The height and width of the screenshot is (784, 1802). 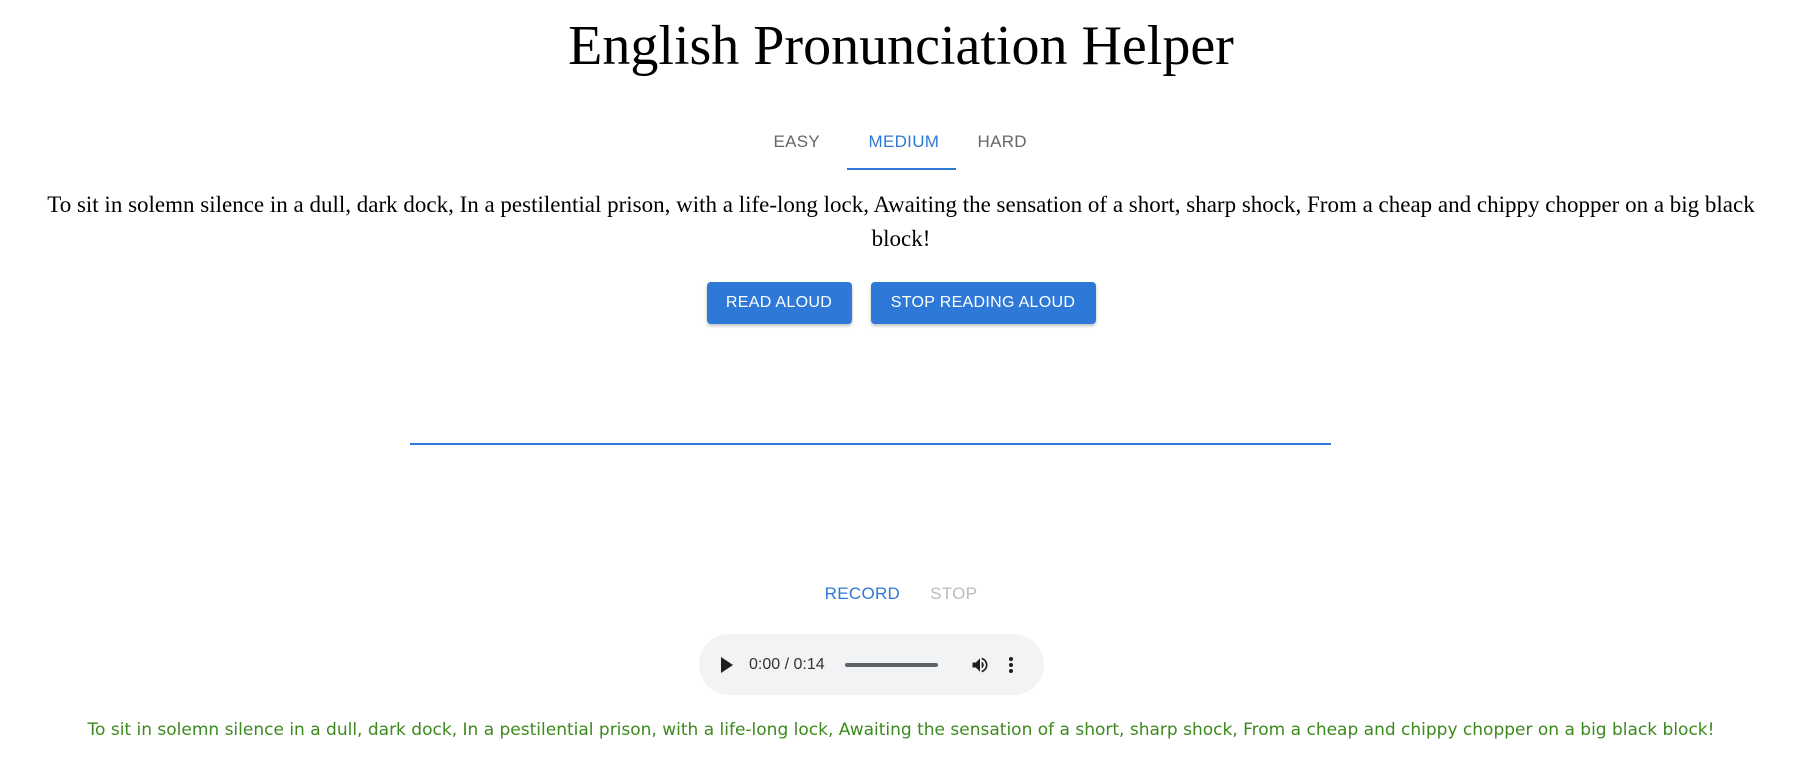 I want to click on divider, so click(x=870, y=444).